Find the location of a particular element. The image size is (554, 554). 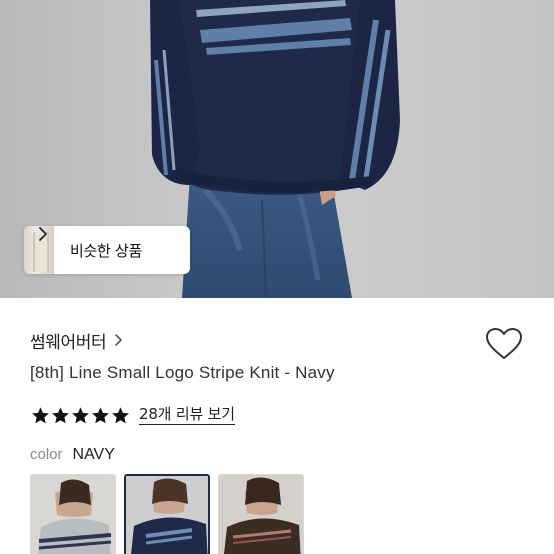

color-swatch-brown is located at coordinates (261, 514).